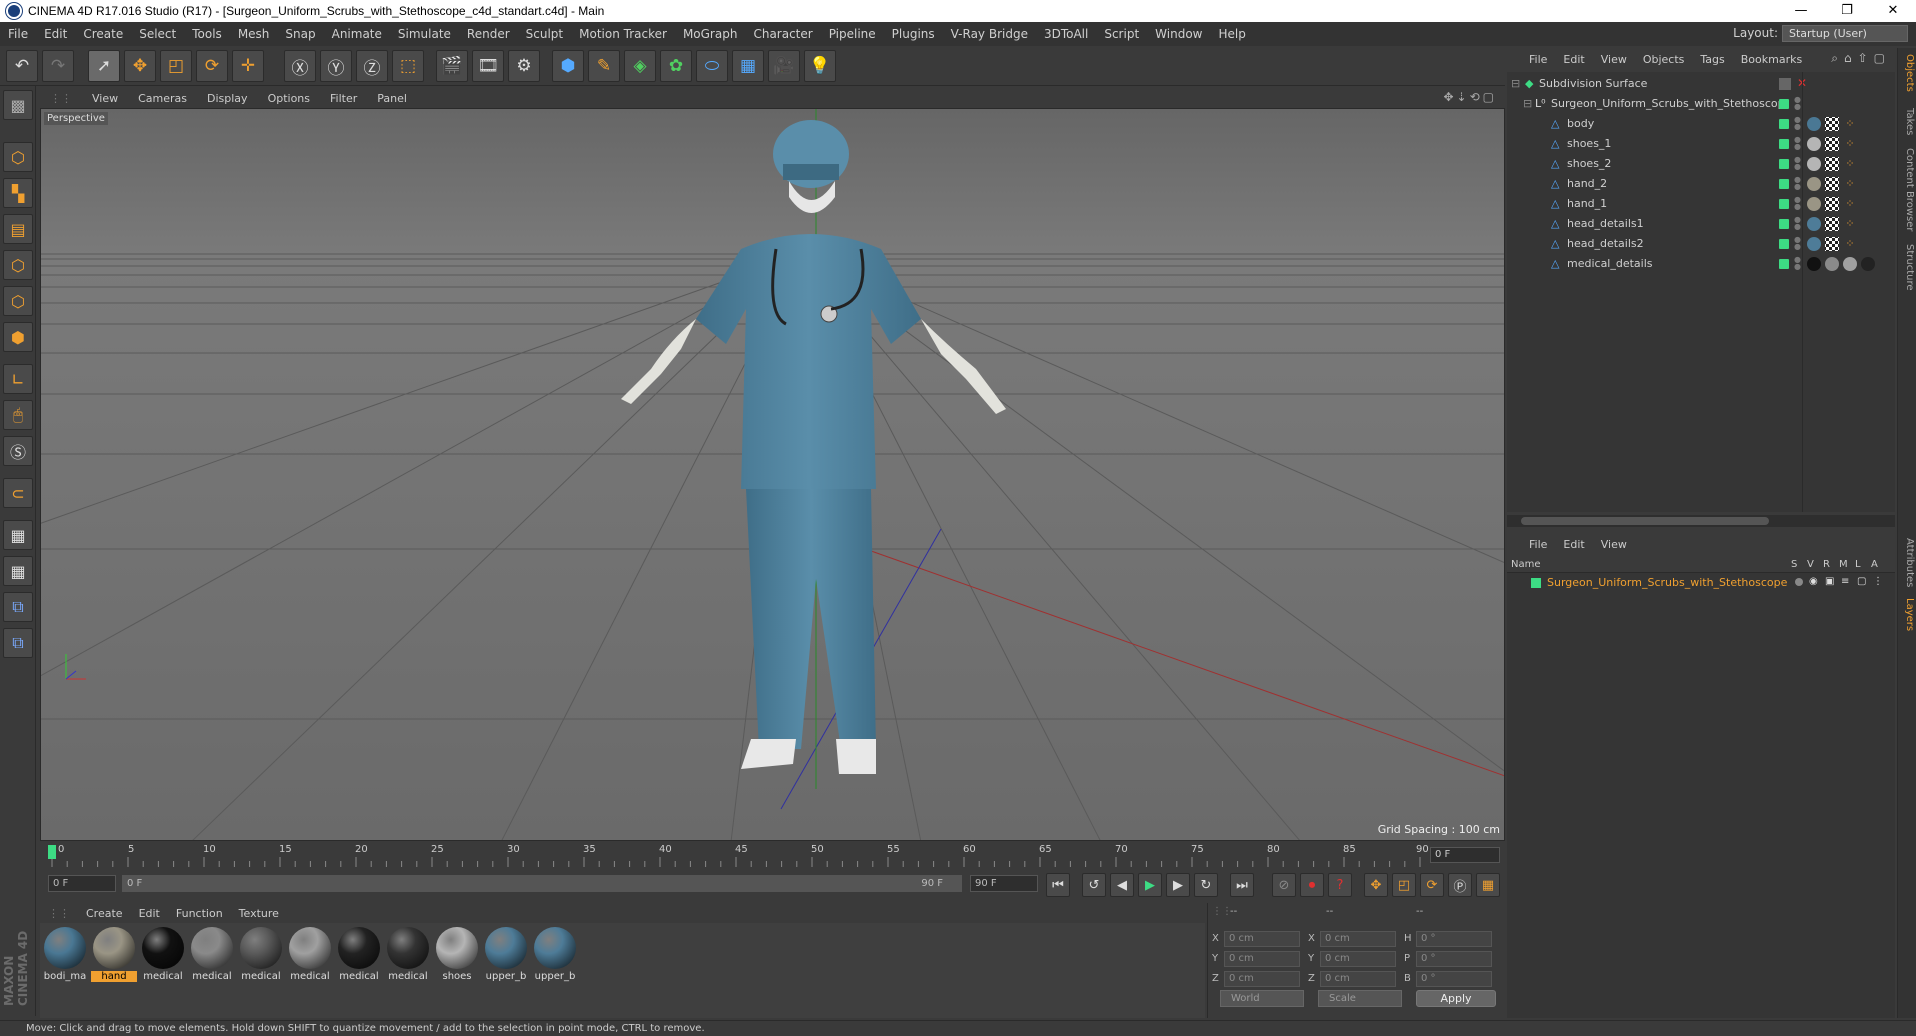  I want to click on menu-file: File, so click(18, 34).